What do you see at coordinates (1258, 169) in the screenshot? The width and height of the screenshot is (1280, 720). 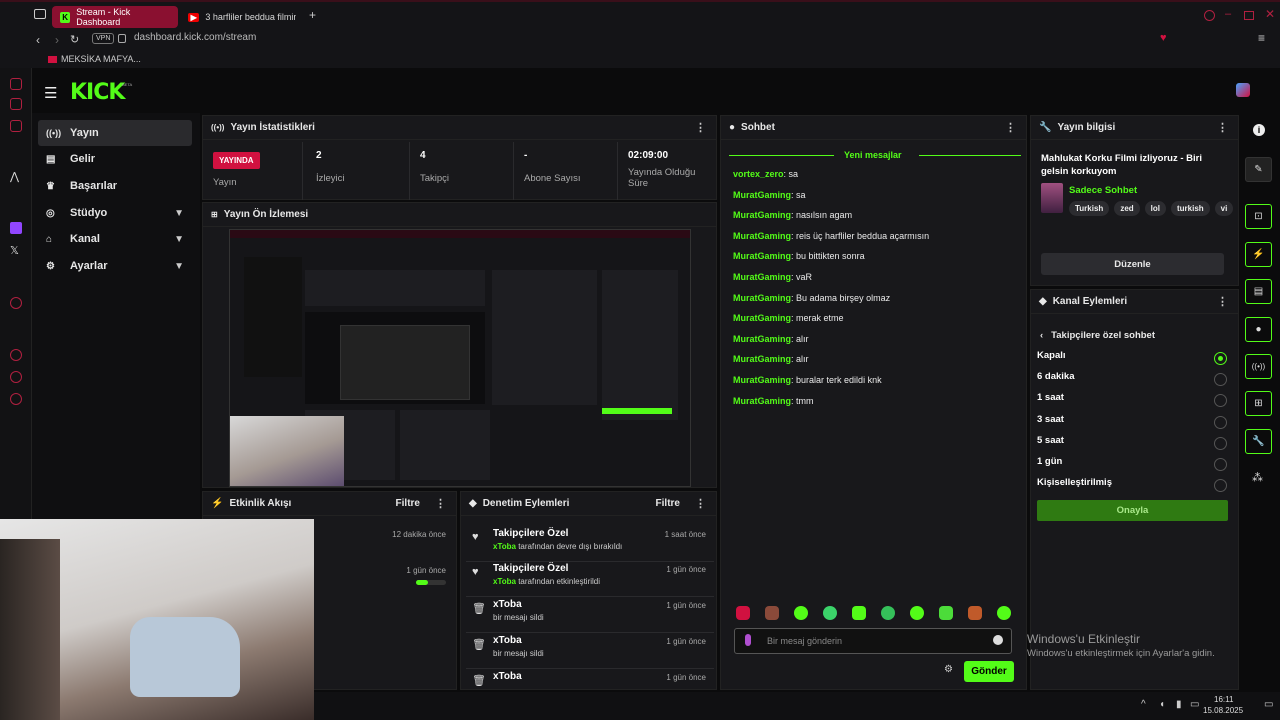 I see `pencil-icon: ✎` at bounding box center [1258, 169].